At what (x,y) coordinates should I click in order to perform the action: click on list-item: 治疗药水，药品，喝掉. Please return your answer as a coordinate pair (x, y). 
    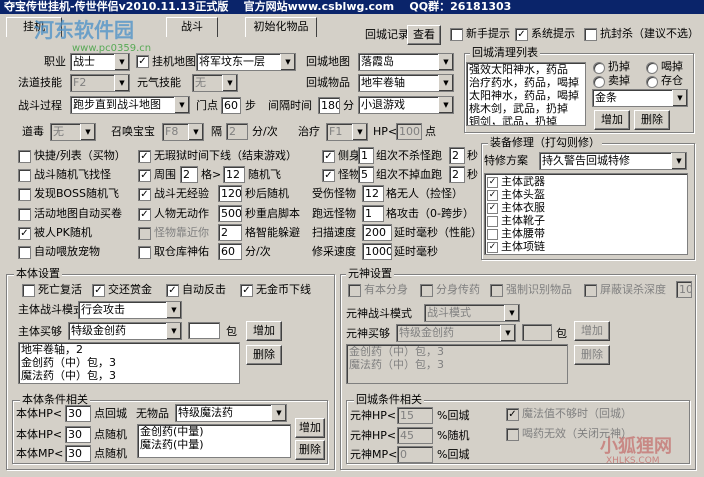
    Looking at the image, I should click on (526, 83).